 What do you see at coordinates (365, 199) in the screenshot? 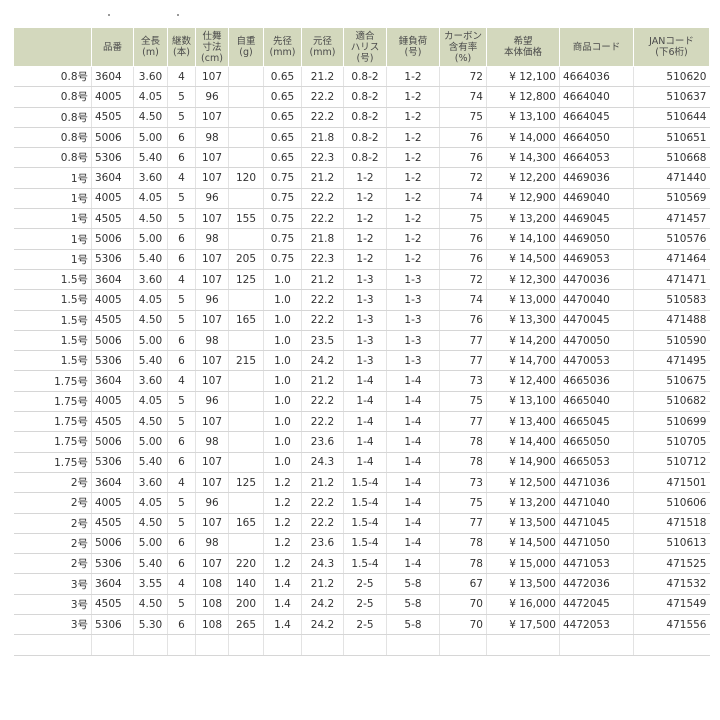
I see `cell-harisu: 1-2` at bounding box center [365, 199].